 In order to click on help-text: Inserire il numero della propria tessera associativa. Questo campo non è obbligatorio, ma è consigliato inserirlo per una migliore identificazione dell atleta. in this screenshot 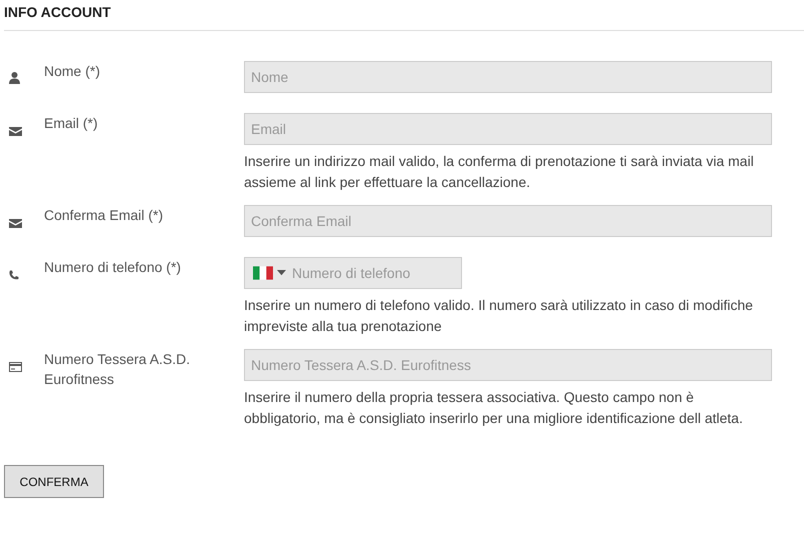, I will do `click(494, 408)`.